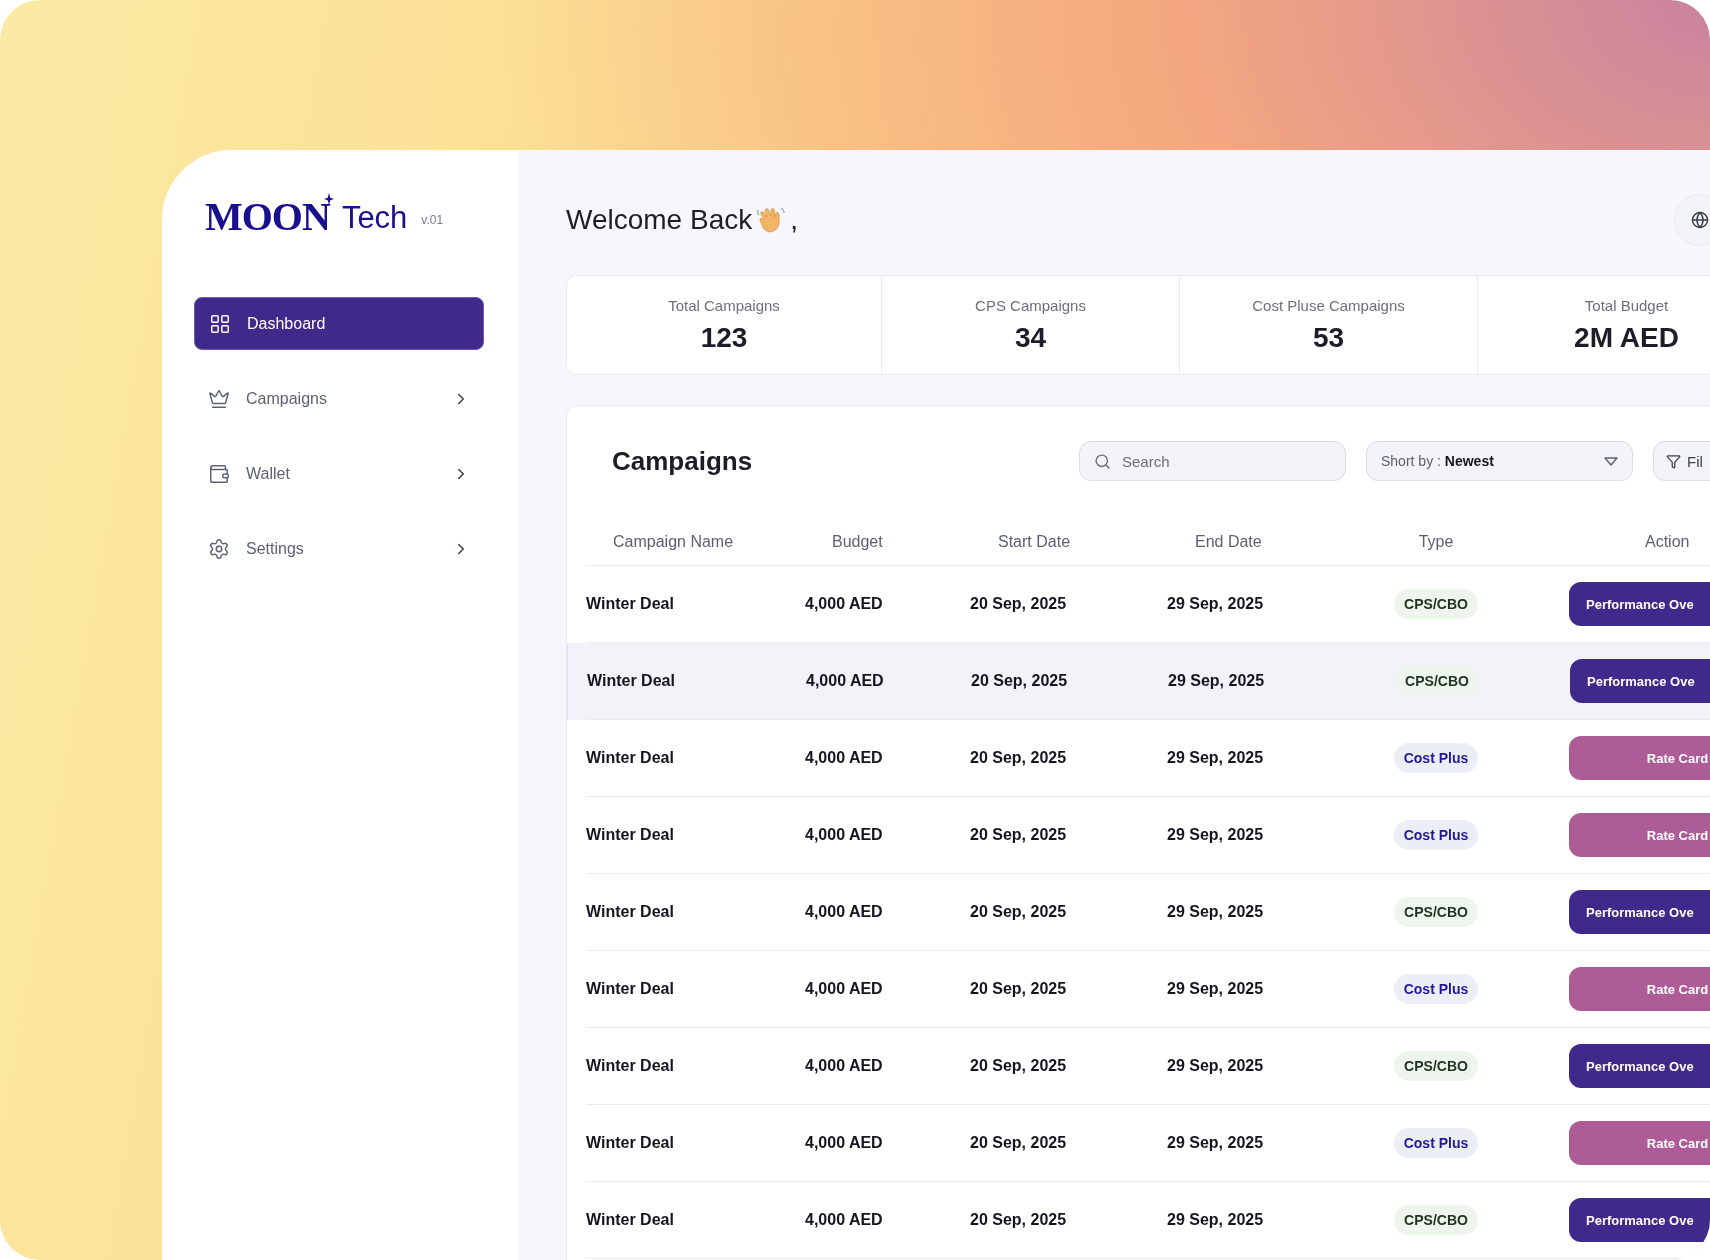 The width and height of the screenshot is (1710, 1260). I want to click on filter-icon, so click(1673, 461).